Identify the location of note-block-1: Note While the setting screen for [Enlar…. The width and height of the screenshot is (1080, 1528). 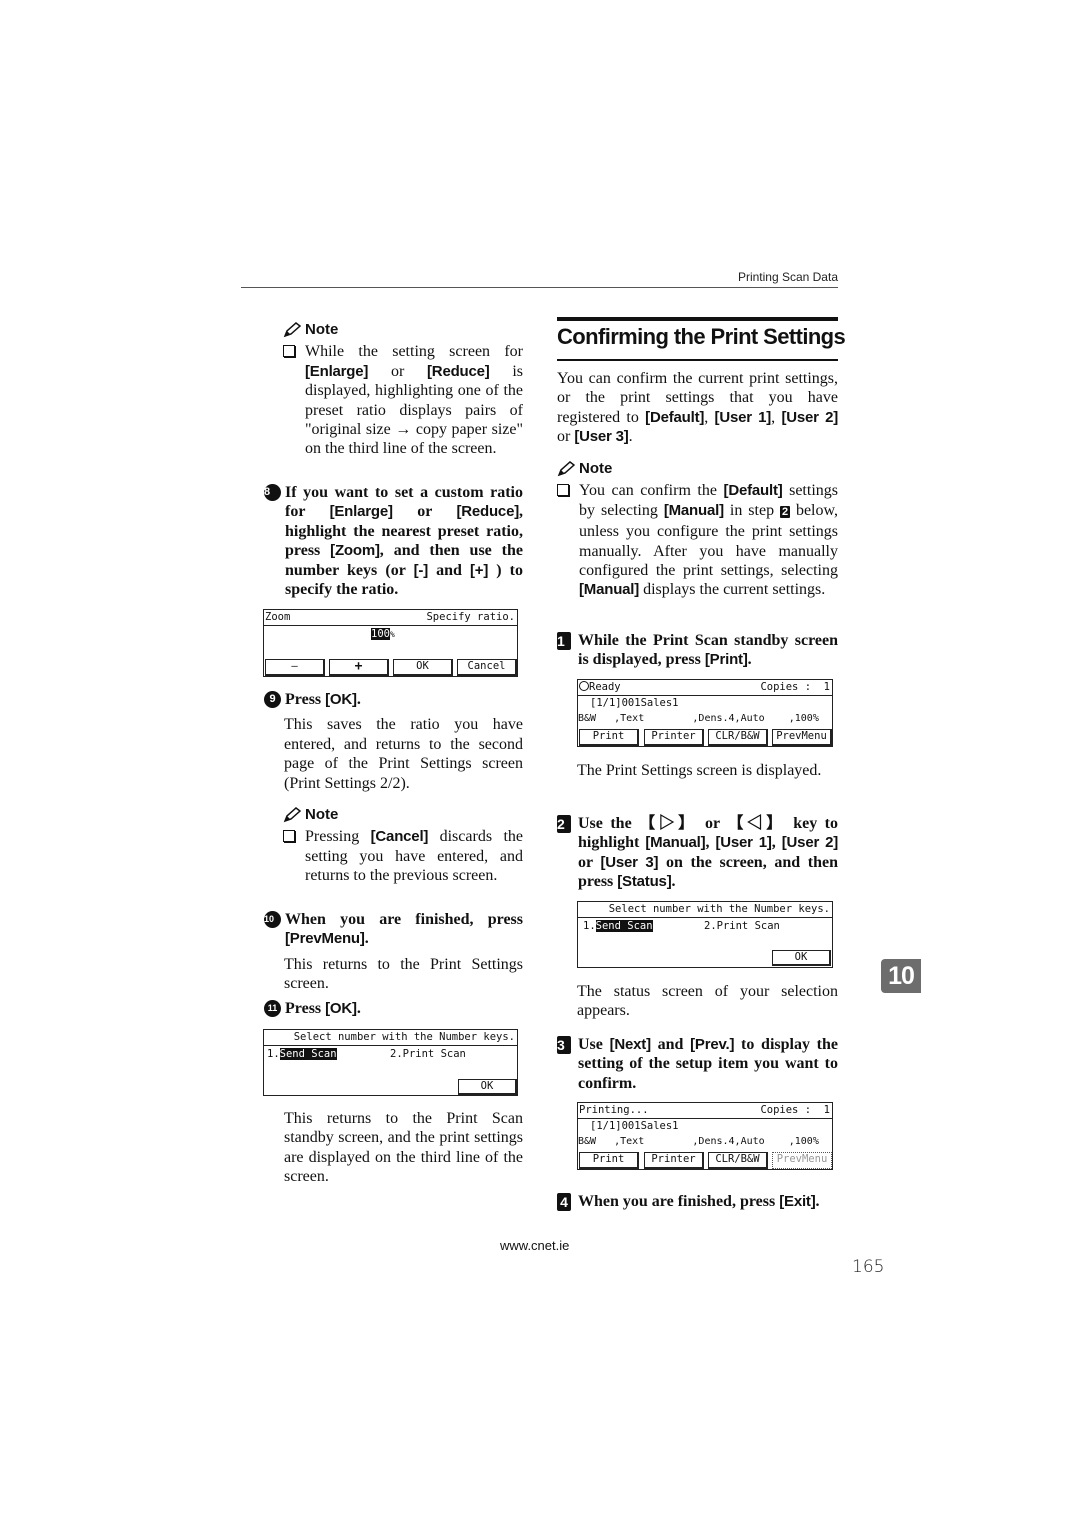
(403, 389).